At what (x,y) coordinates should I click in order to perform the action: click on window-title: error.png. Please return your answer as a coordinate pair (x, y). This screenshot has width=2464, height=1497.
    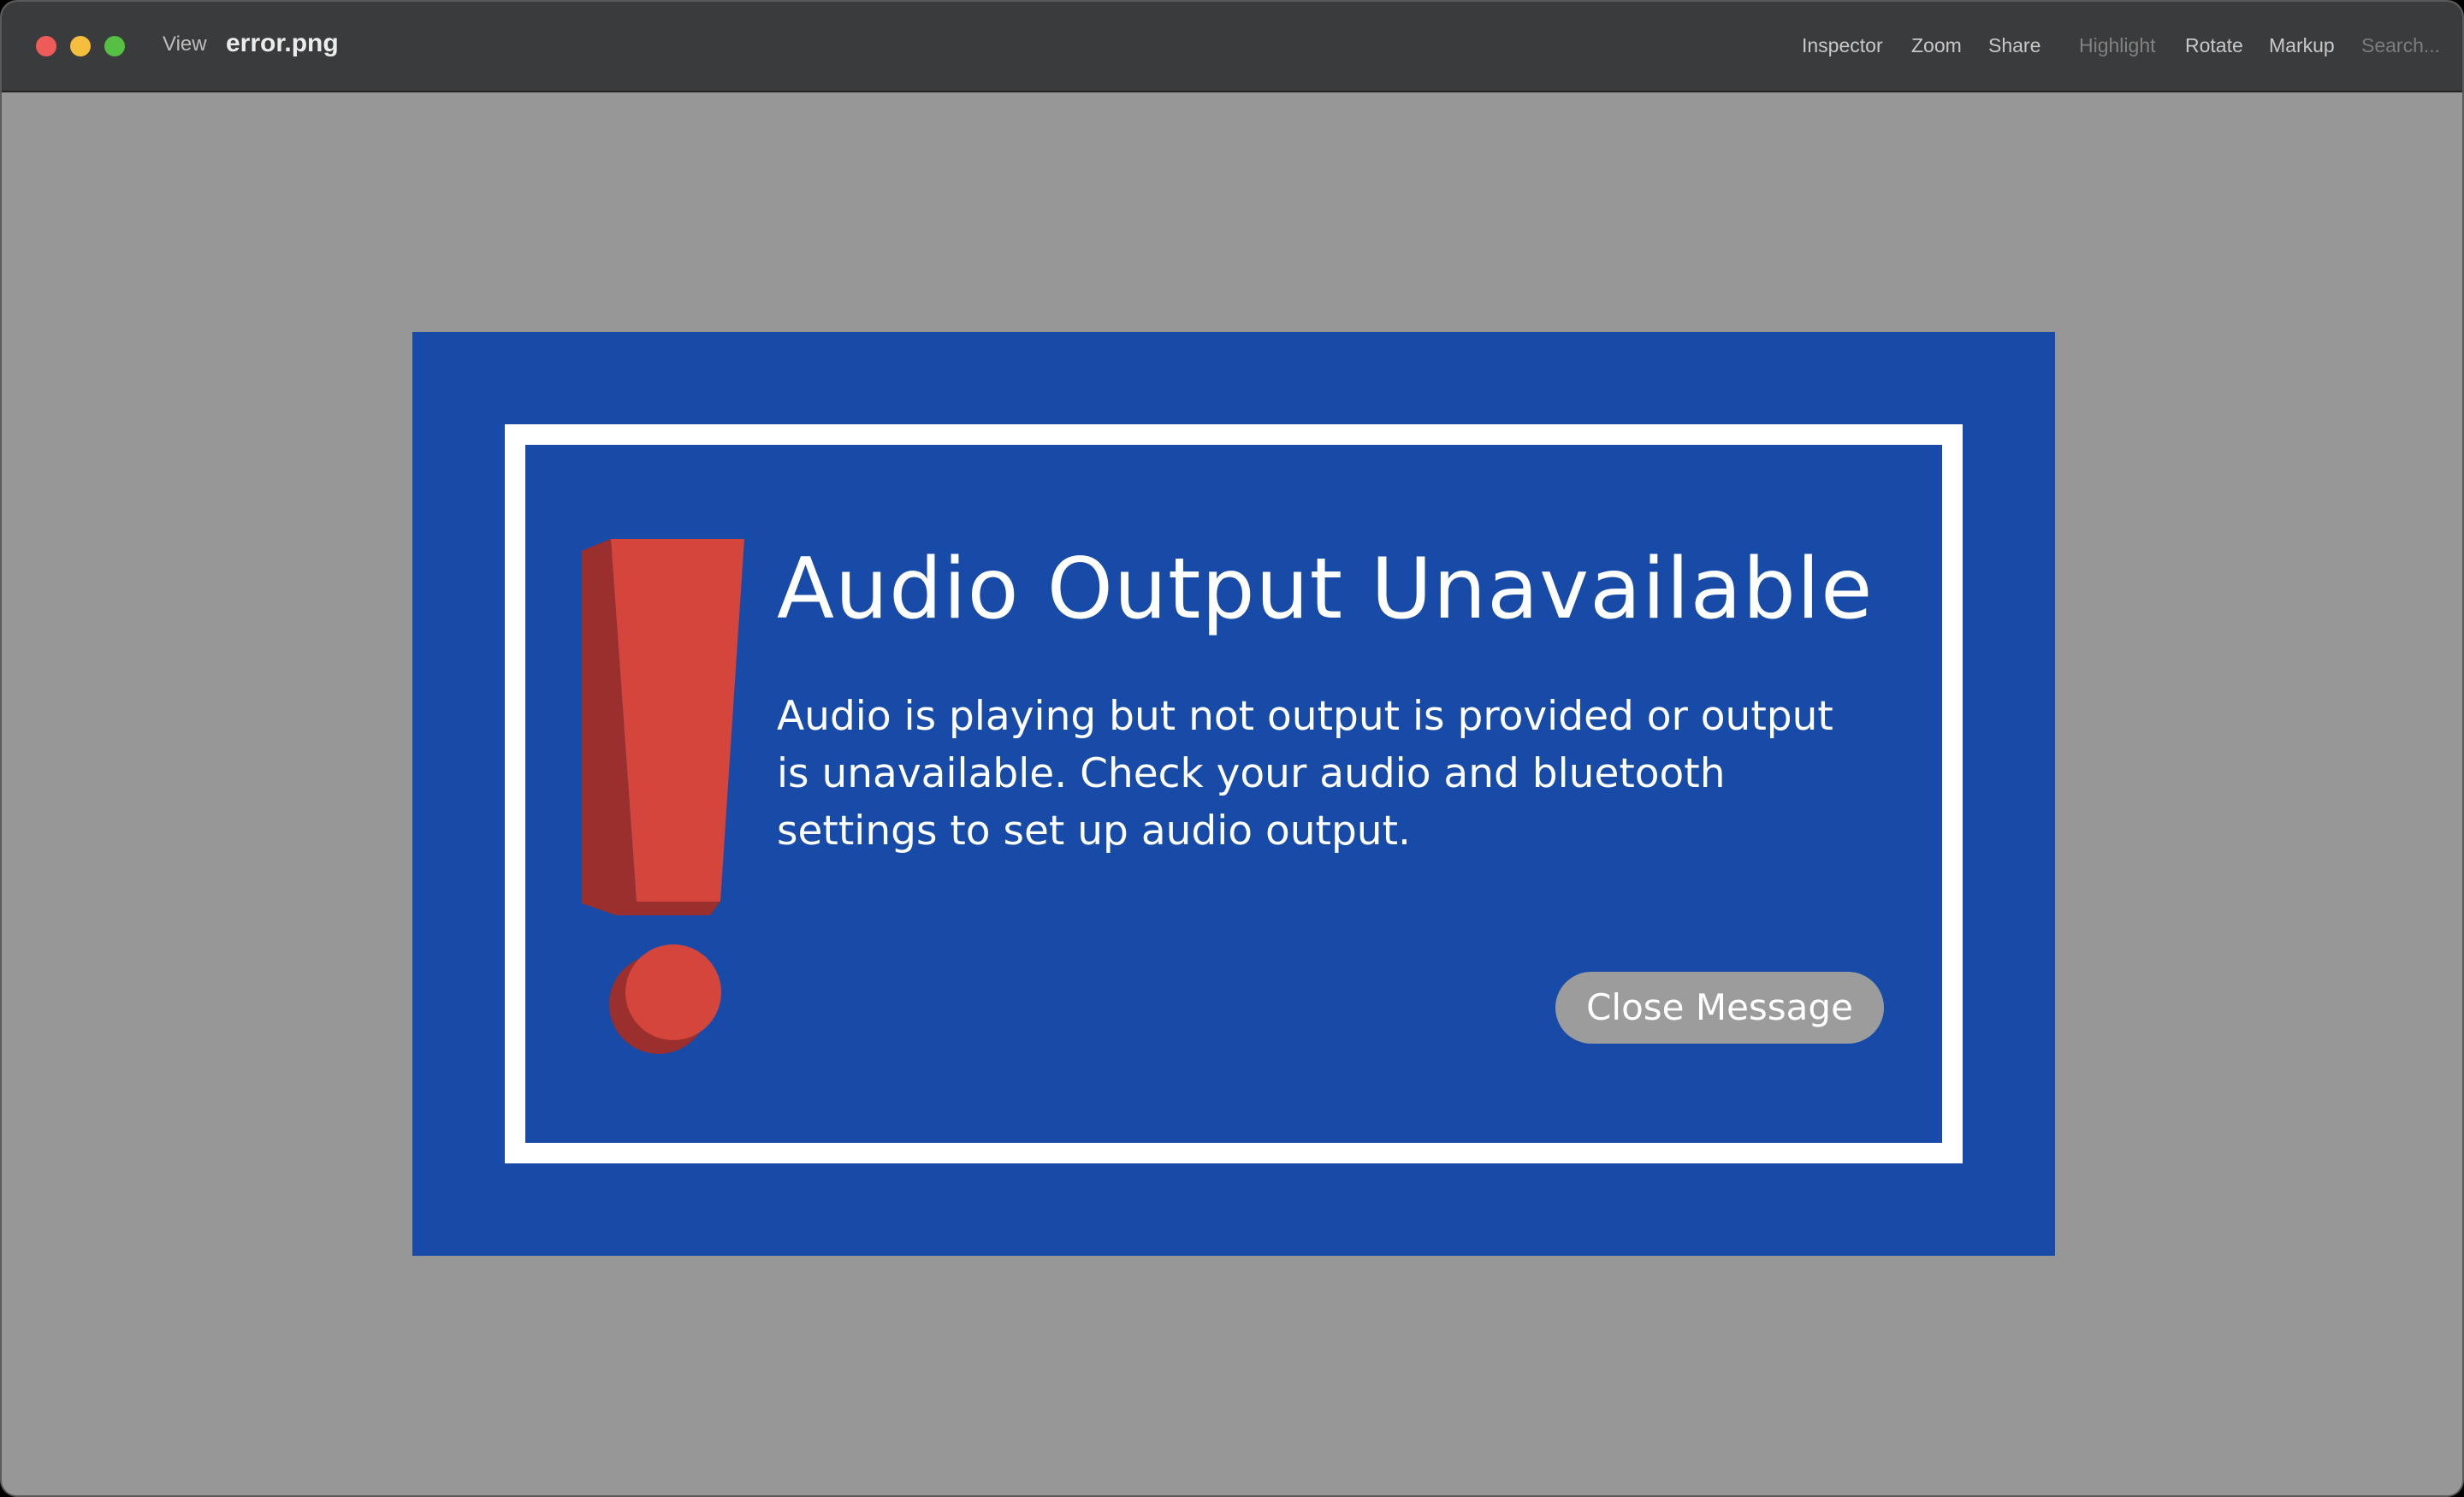
    Looking at the image, I should click on (282, 43).